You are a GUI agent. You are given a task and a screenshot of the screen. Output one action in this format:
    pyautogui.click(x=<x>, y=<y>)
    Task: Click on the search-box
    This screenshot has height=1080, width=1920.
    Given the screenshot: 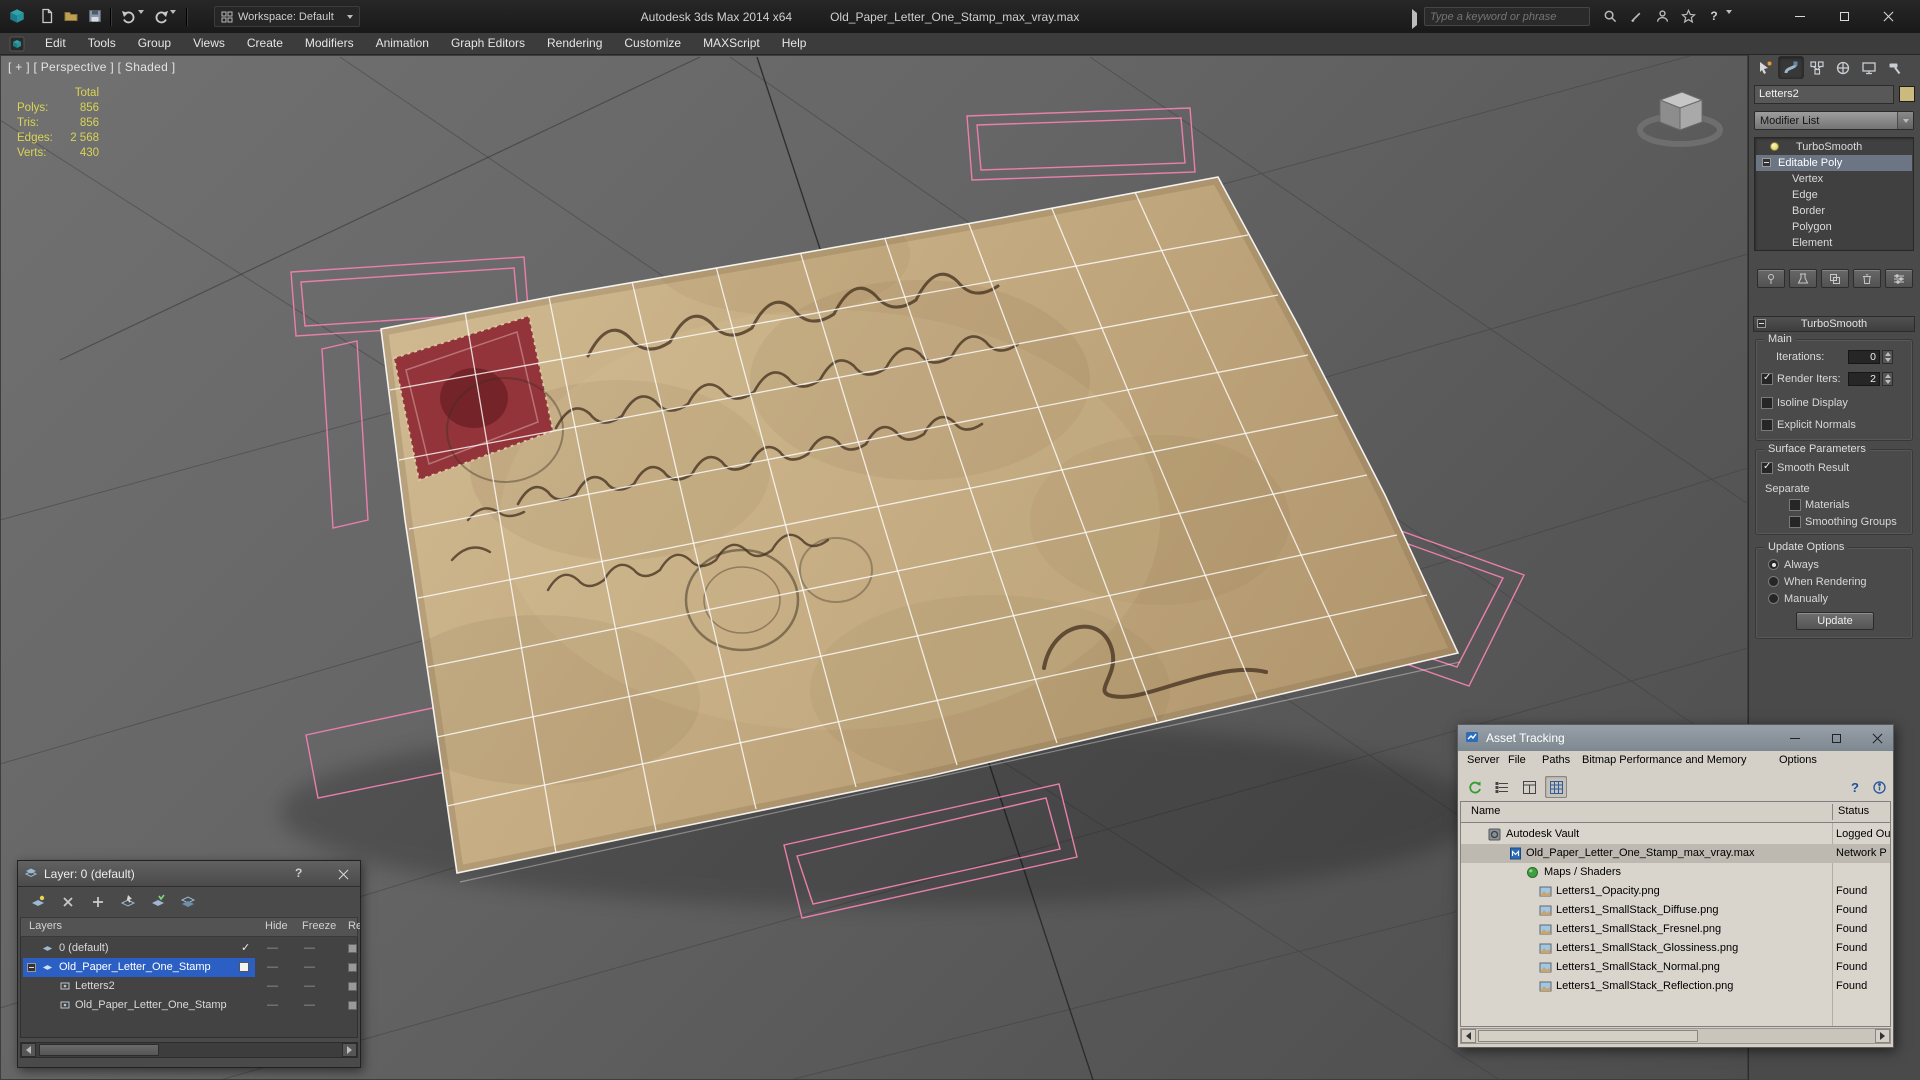 What is the action you would take?
    pyautogui.click(x=1507, y=16)
    